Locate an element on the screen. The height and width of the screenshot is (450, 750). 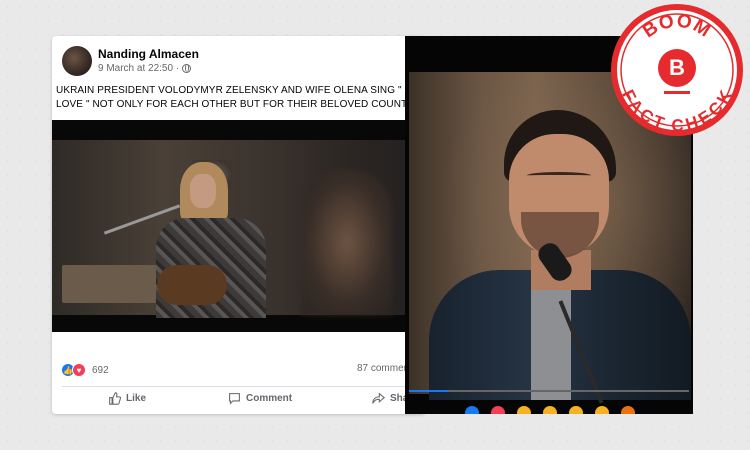
share-icon is located at coordinates (378, 398).